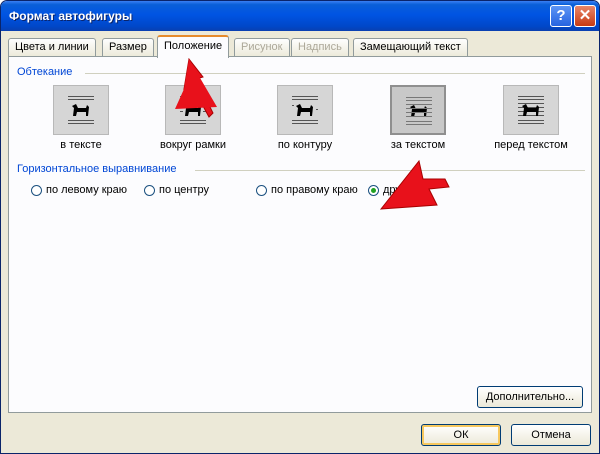 This screenshot has height=454, width=600. I want to click on annotation-arrow-wrap, so click(414, 184).